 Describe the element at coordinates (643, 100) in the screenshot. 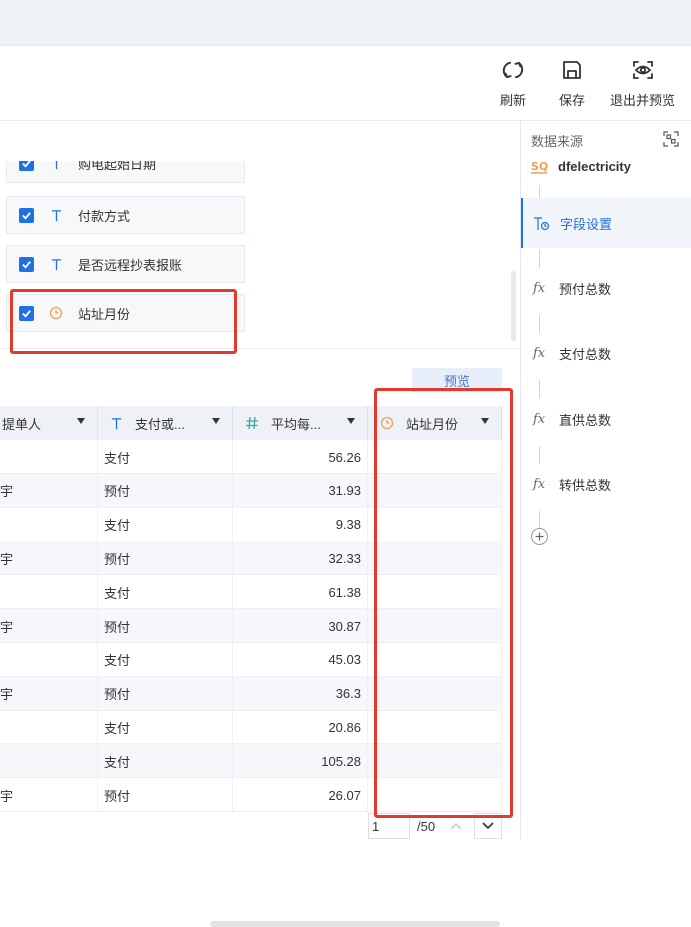

I see `exit-preview-label: 退出并预览` at that location.